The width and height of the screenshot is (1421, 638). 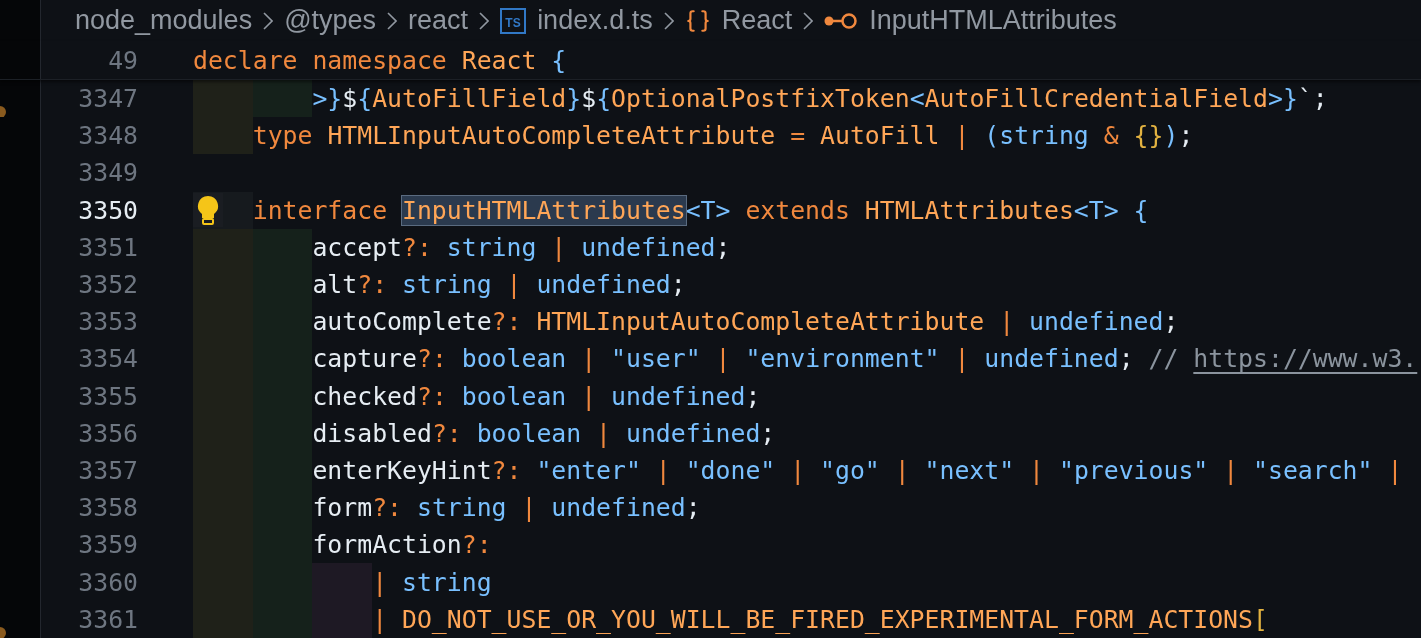 I want to click on breadcrumb-item: InputHTMLAttributes, so click(x=993, y=20).